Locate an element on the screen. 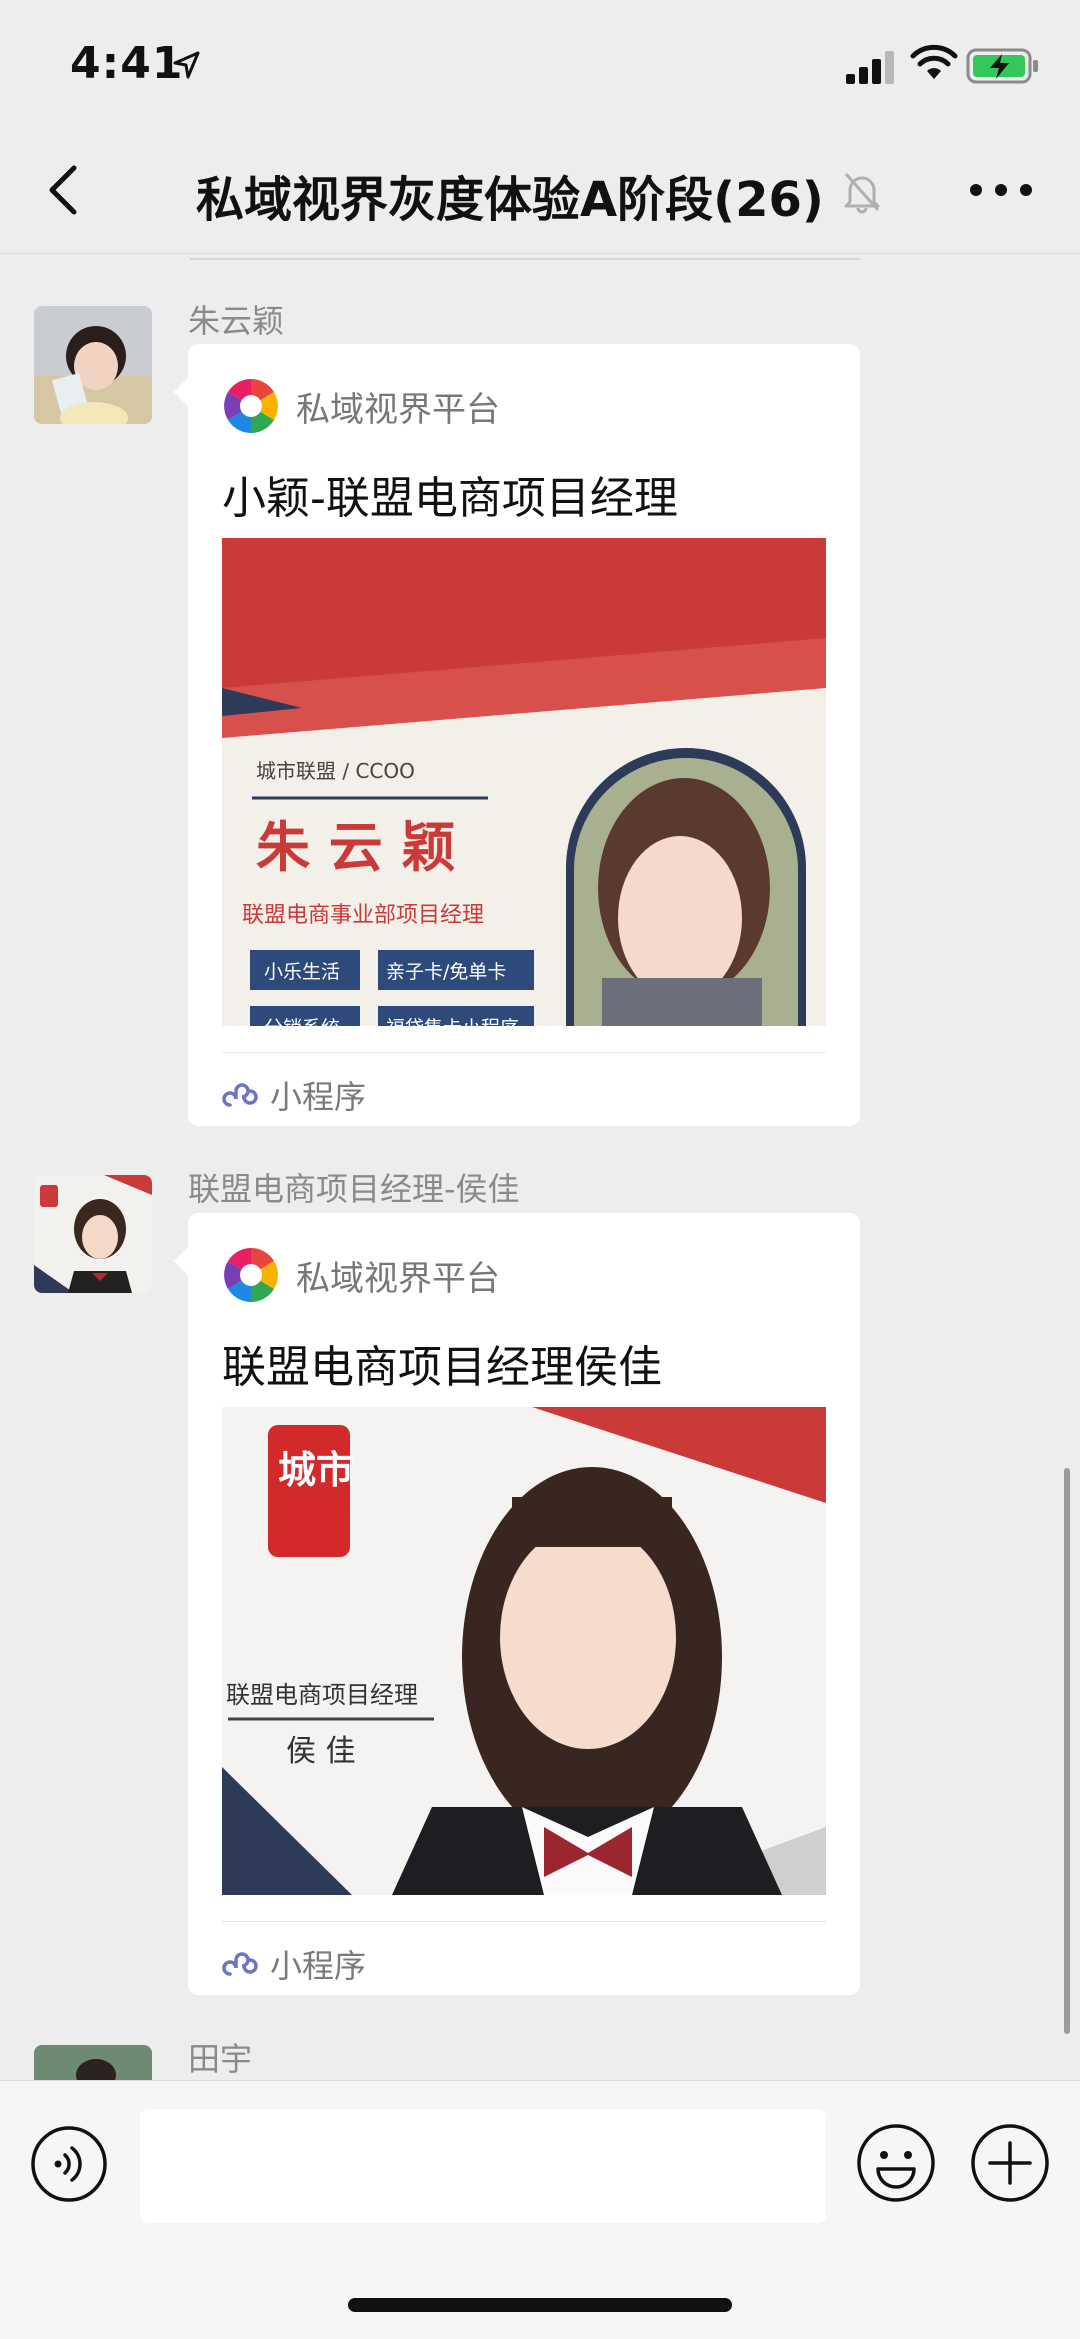  home-indicator is located at coordinates (540, 2305).